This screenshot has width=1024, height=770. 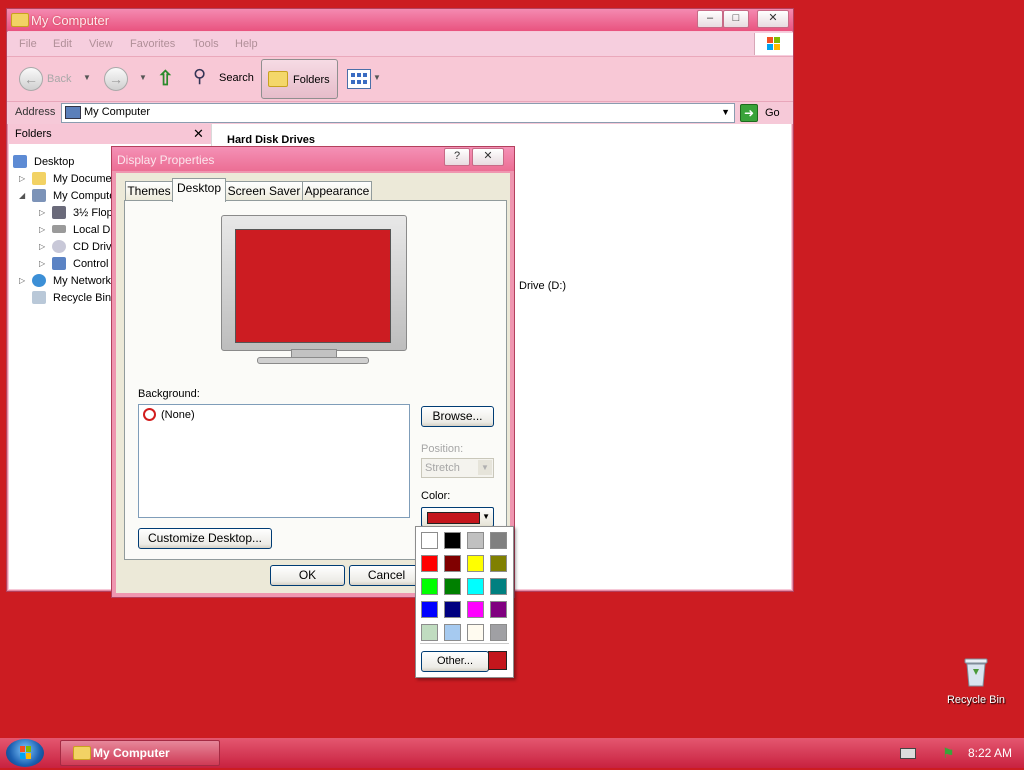 What do you see at coordinates (87, 77) in the screenshot?
I see `back-dropdown-icon: ▼` at bounding box center [87, 77].